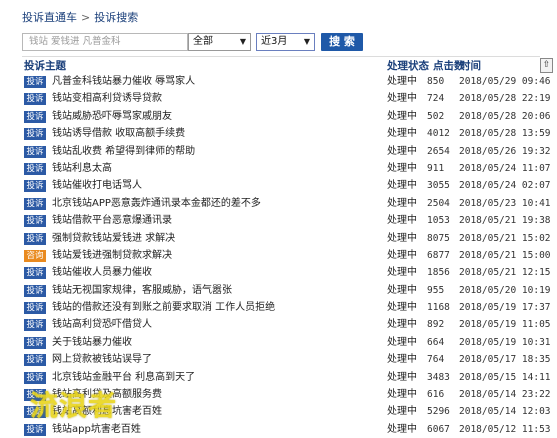 The width and height of the screenshot is (557, 438). Describe the element at coordinates (306, 41) in the screenshot. I see `chevron-down-icon: ▼` at that location.